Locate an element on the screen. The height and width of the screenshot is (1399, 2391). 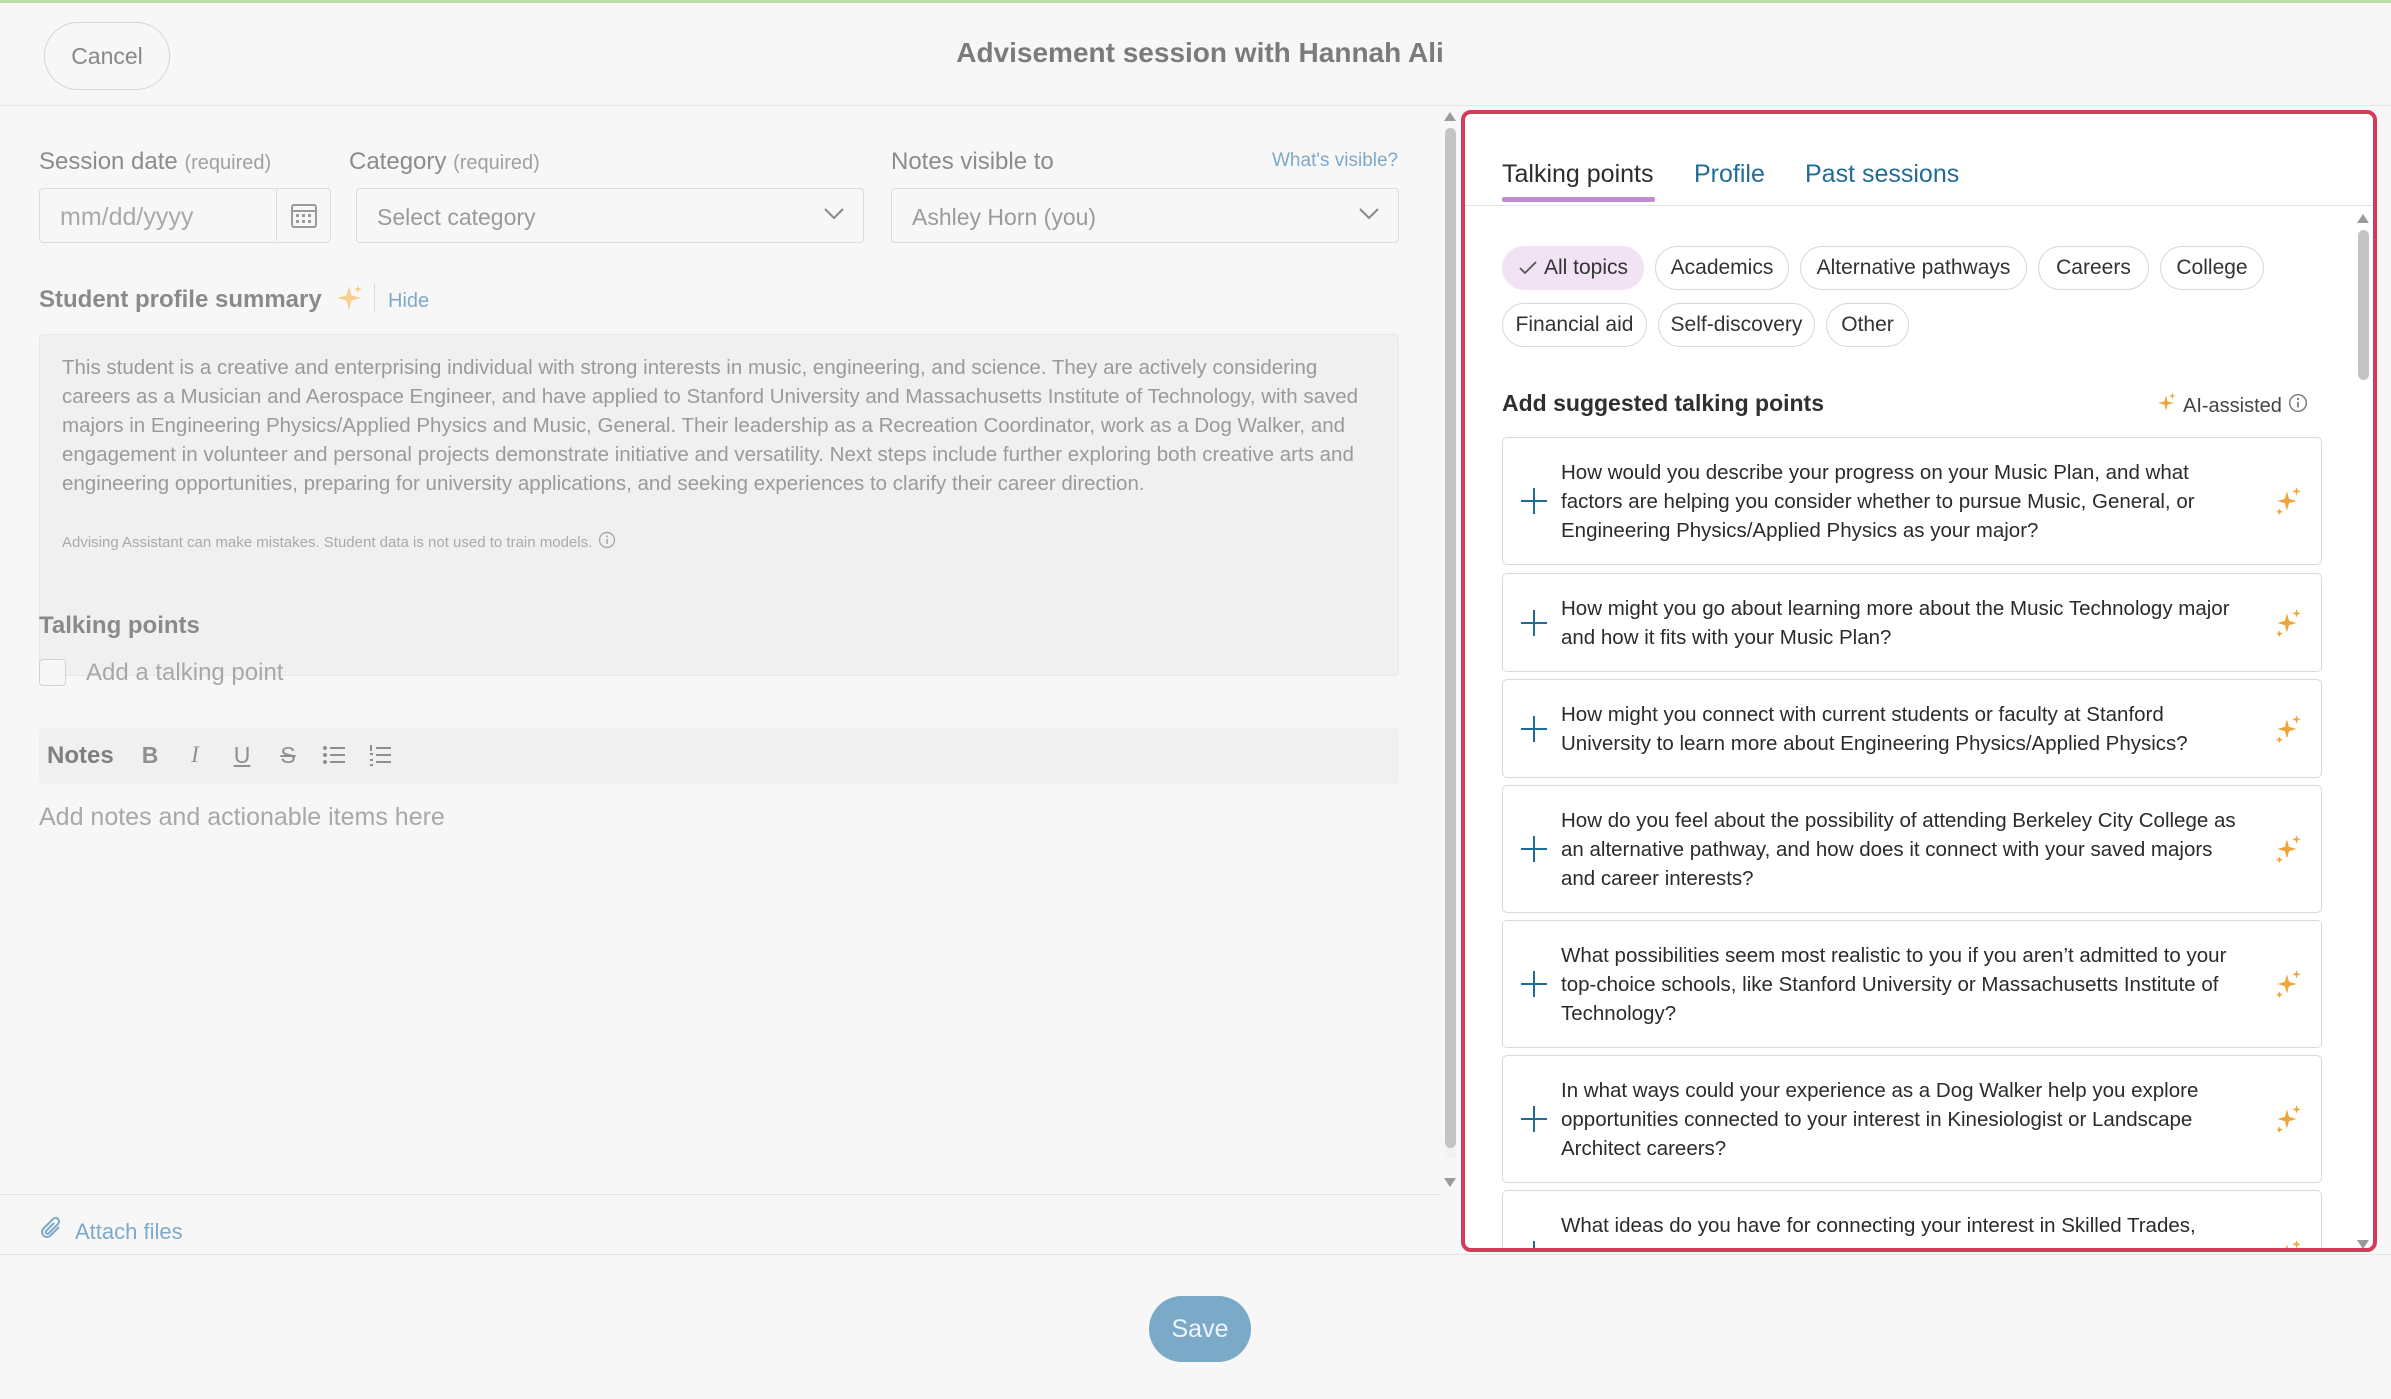
chip-alternative-pathways: Alternative pathways is located at coordinates (1913, 268).